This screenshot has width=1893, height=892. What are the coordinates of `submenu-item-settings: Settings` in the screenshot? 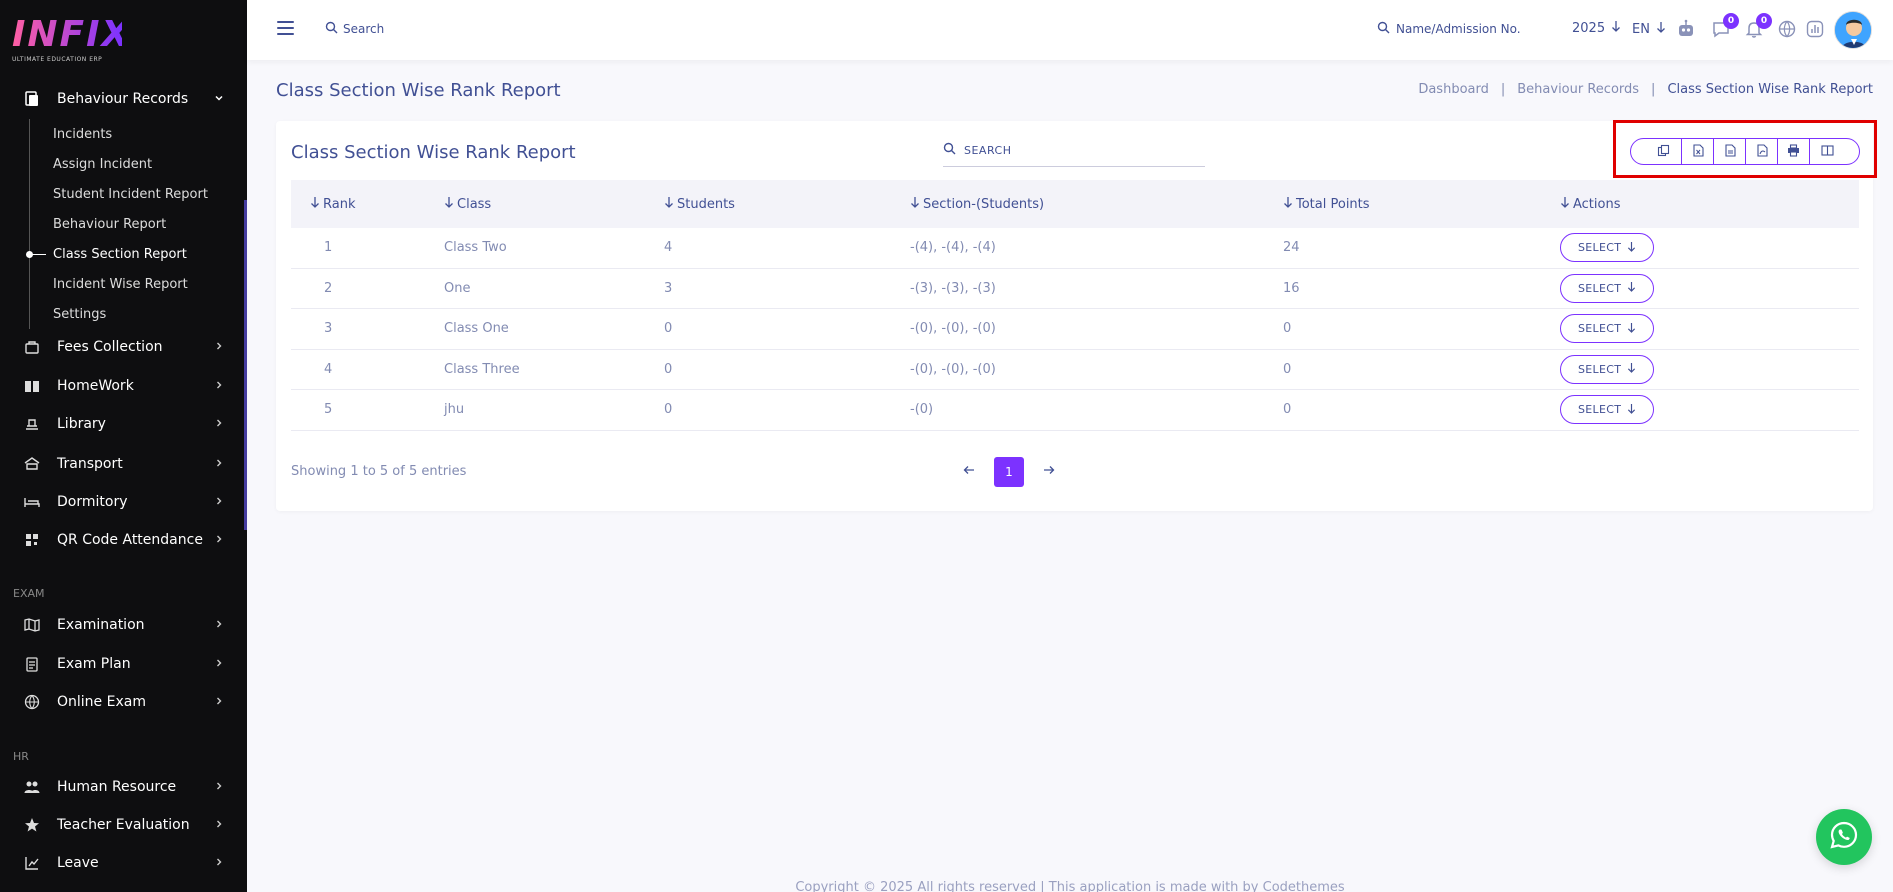 It's located at (129, 314).